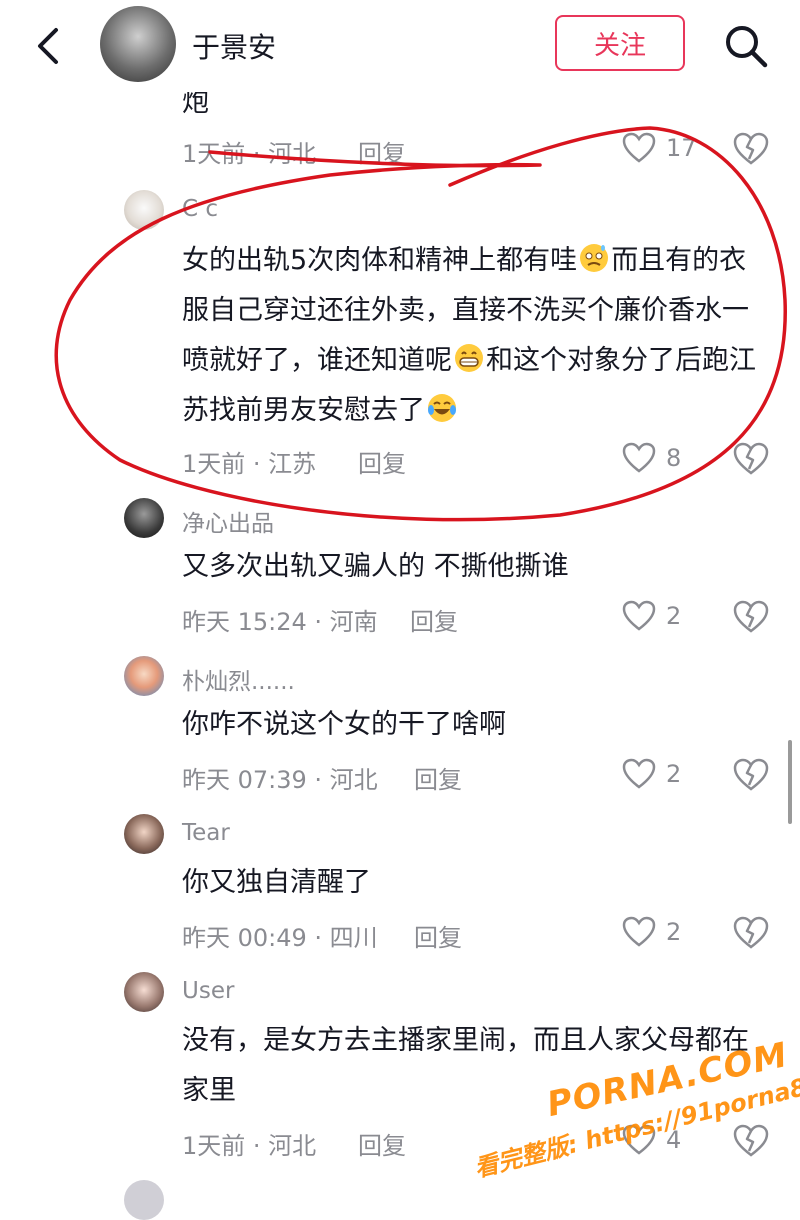 The height and width of the screenshot is (1220, 800). Describe the element at coordinates (674, 458) in the screenshot. I see `like-count: 8` at that location.